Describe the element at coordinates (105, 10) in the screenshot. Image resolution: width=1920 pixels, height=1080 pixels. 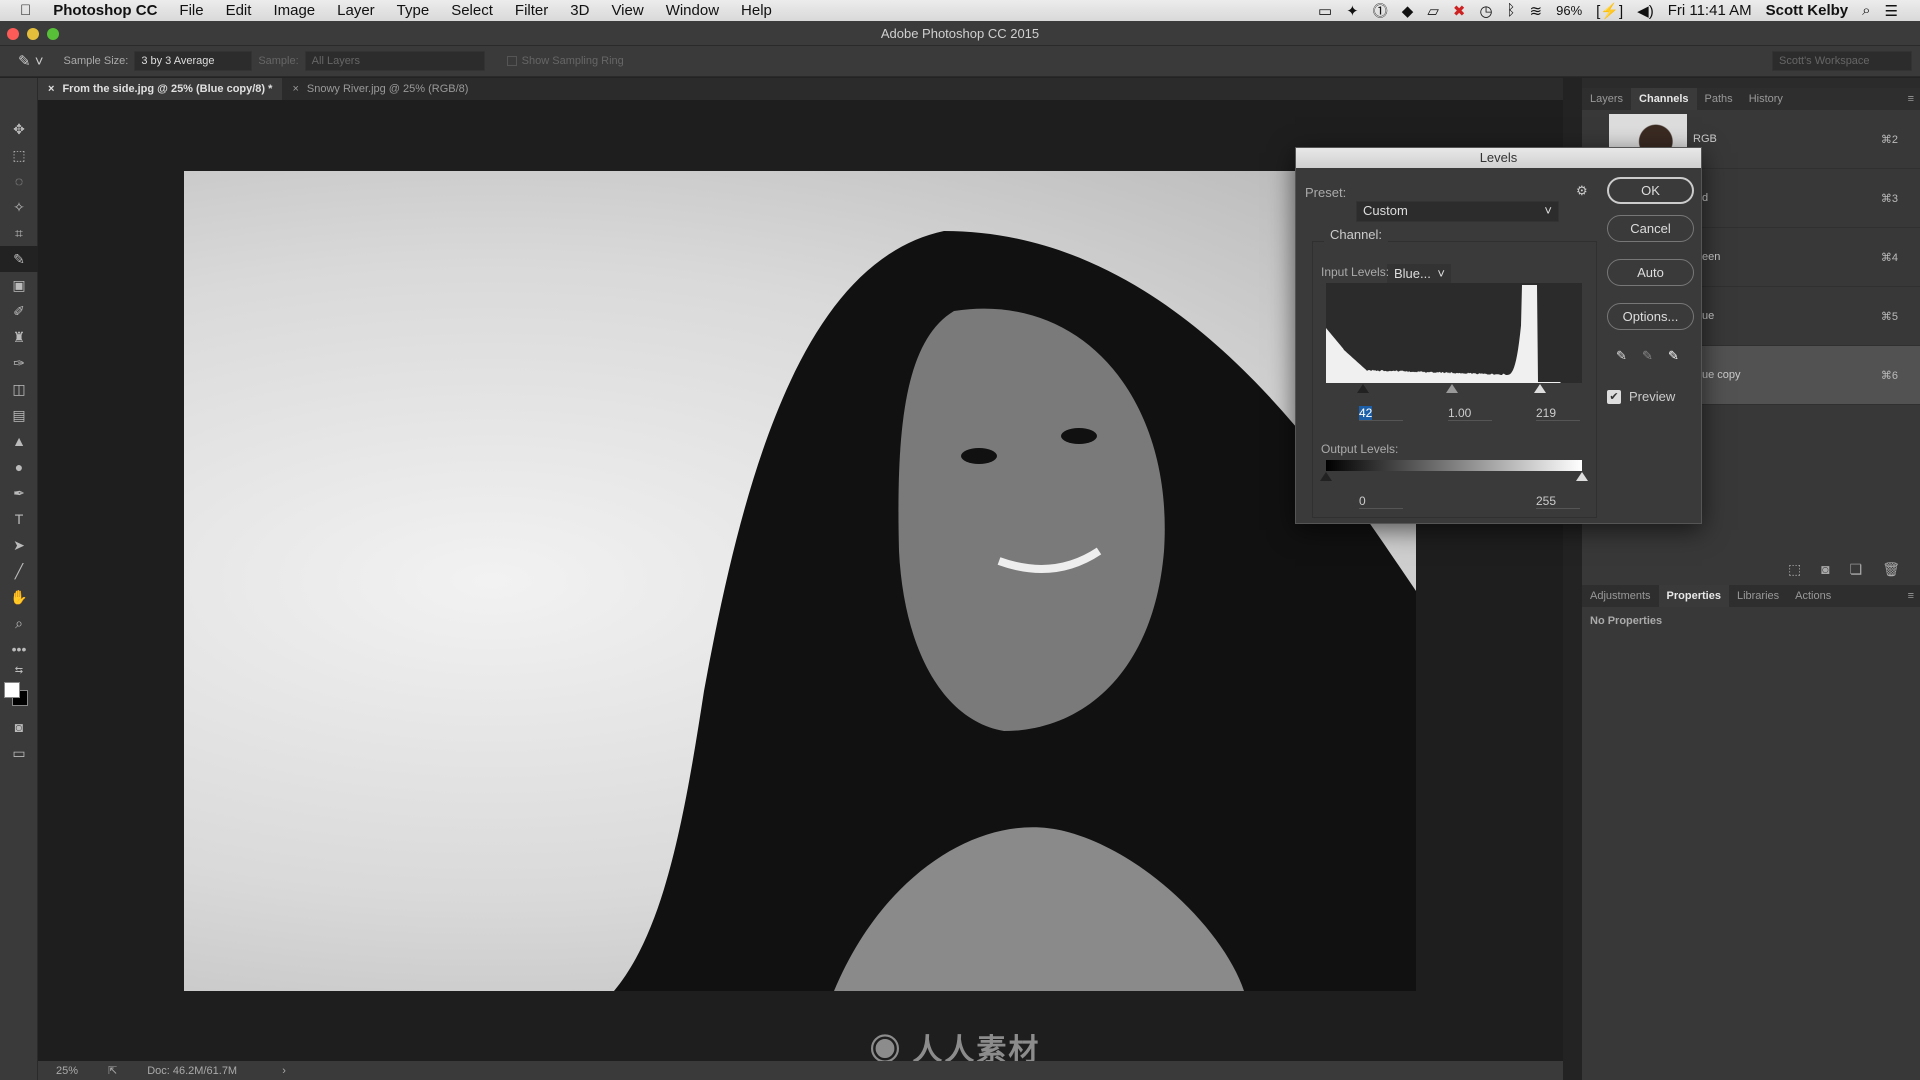
I see `menu-app: Photoshop CC` at that location.